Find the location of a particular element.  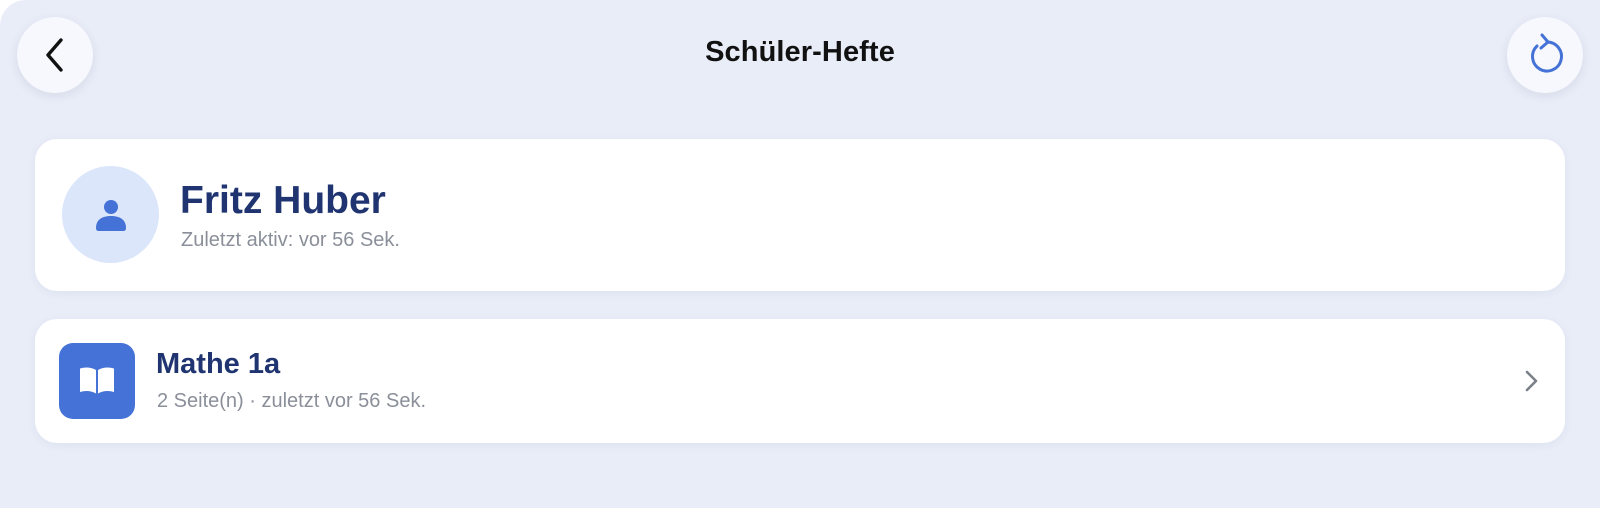

refresh-button is located at coordinates (1545, 55).